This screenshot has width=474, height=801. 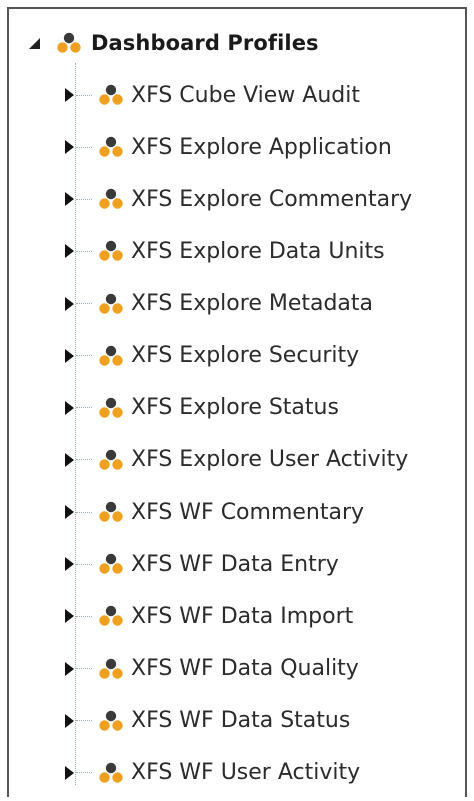 I want to click on tree-node-label: XFS Explore Commentary, so click(x=272, y=199).